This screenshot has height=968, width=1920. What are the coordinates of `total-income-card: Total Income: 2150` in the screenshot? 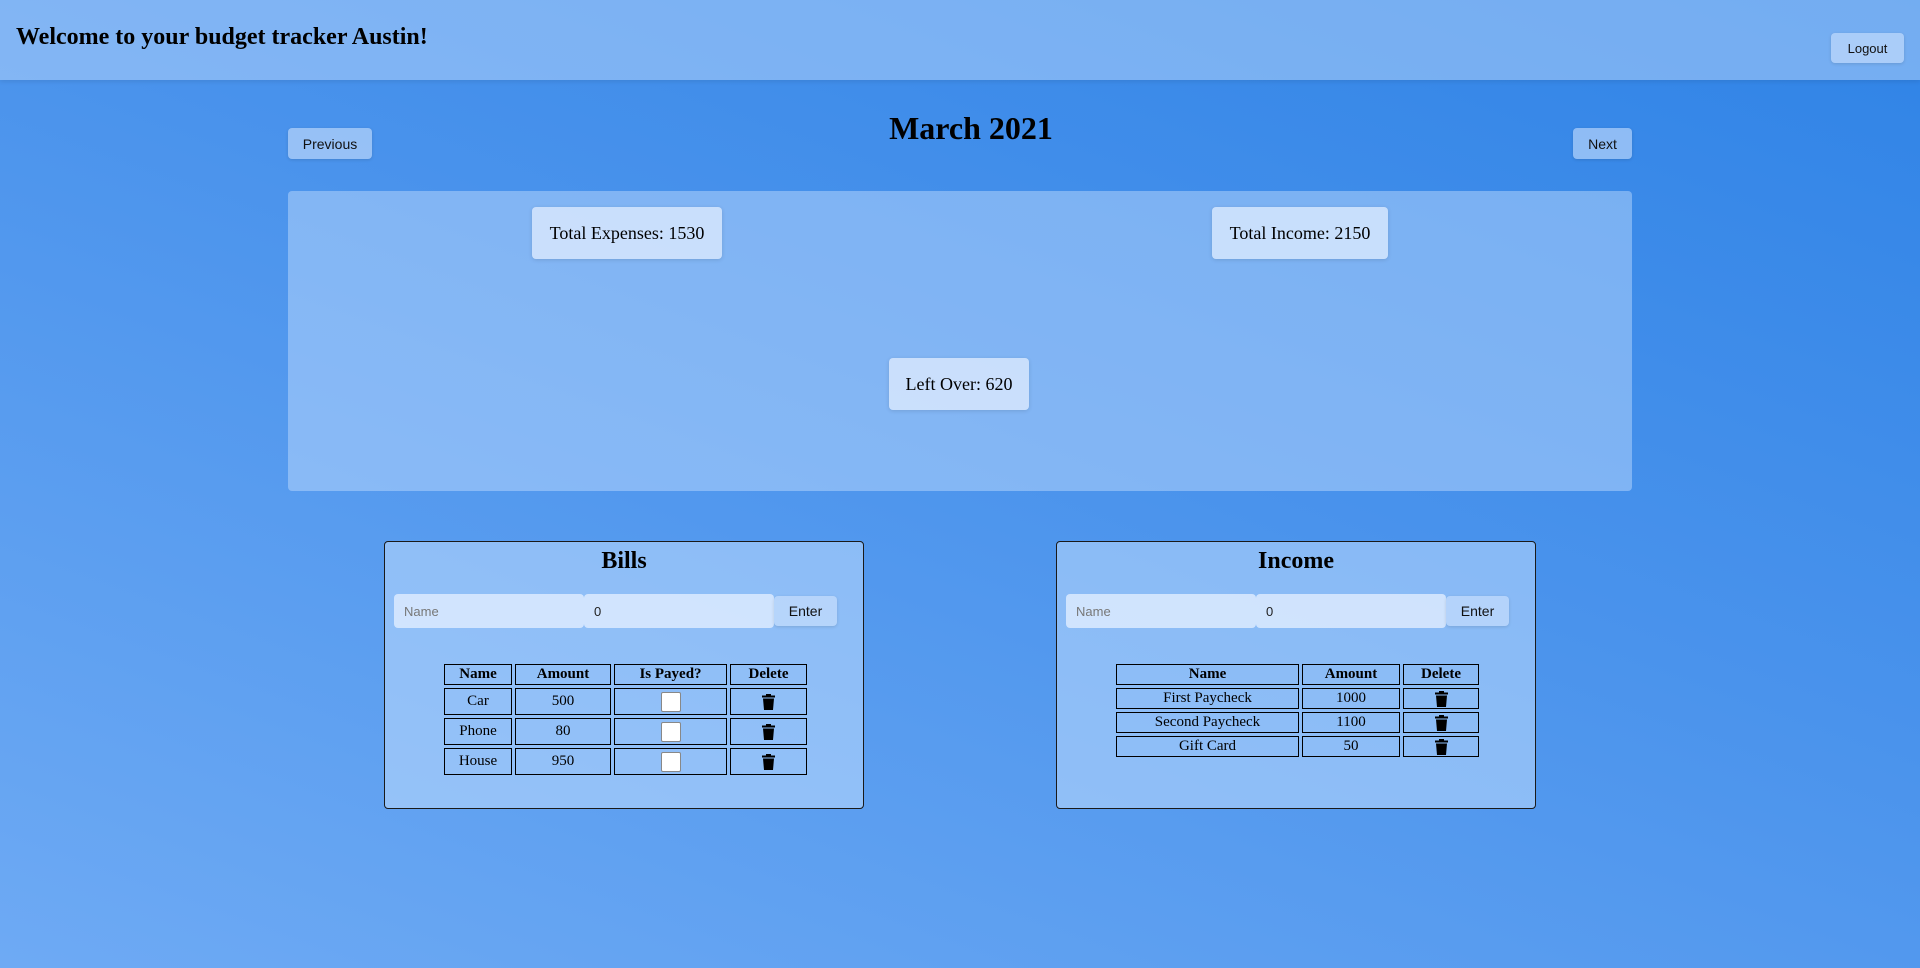 It's located at (1300, 233).